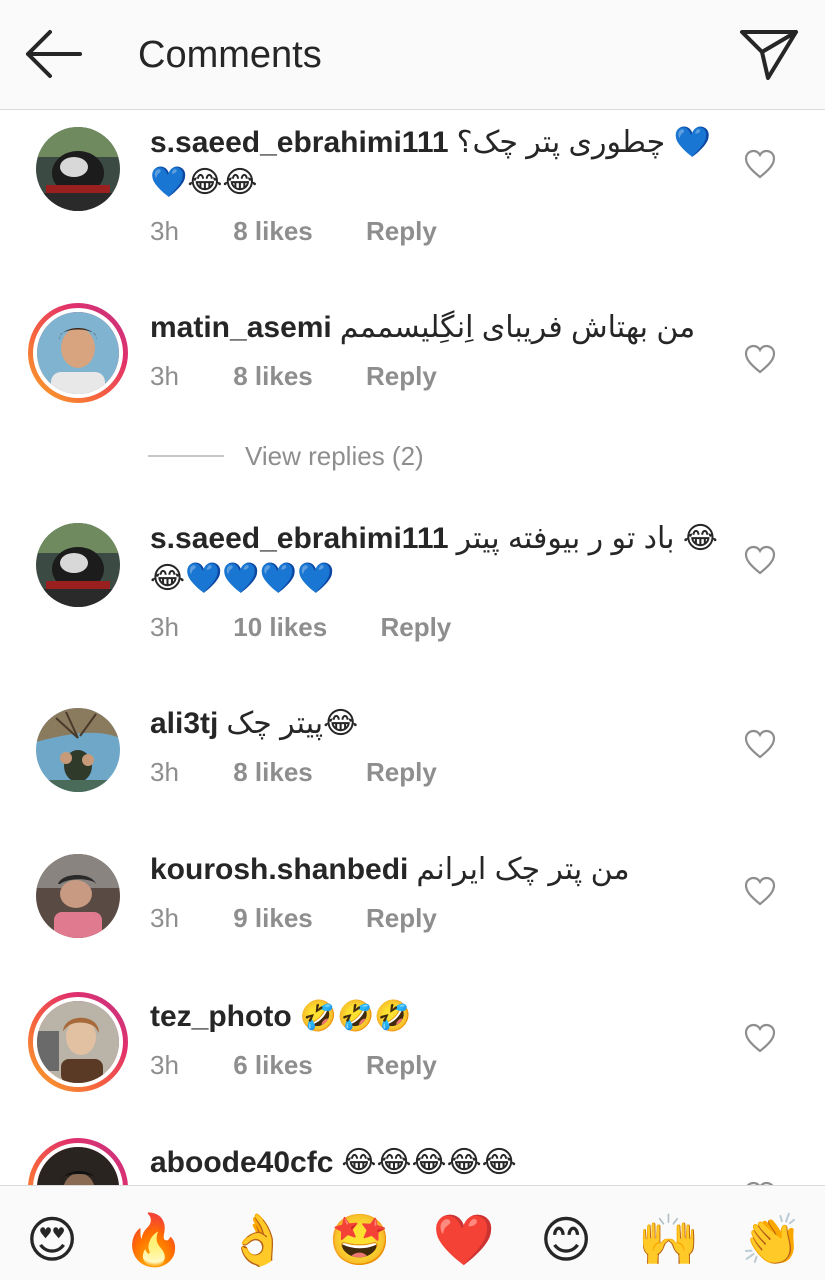 This screenshot has width=825, height=1280. I want to click on comment-text: kourosh.shanbedi من پتر چک ایرانم, so click(435, 870).